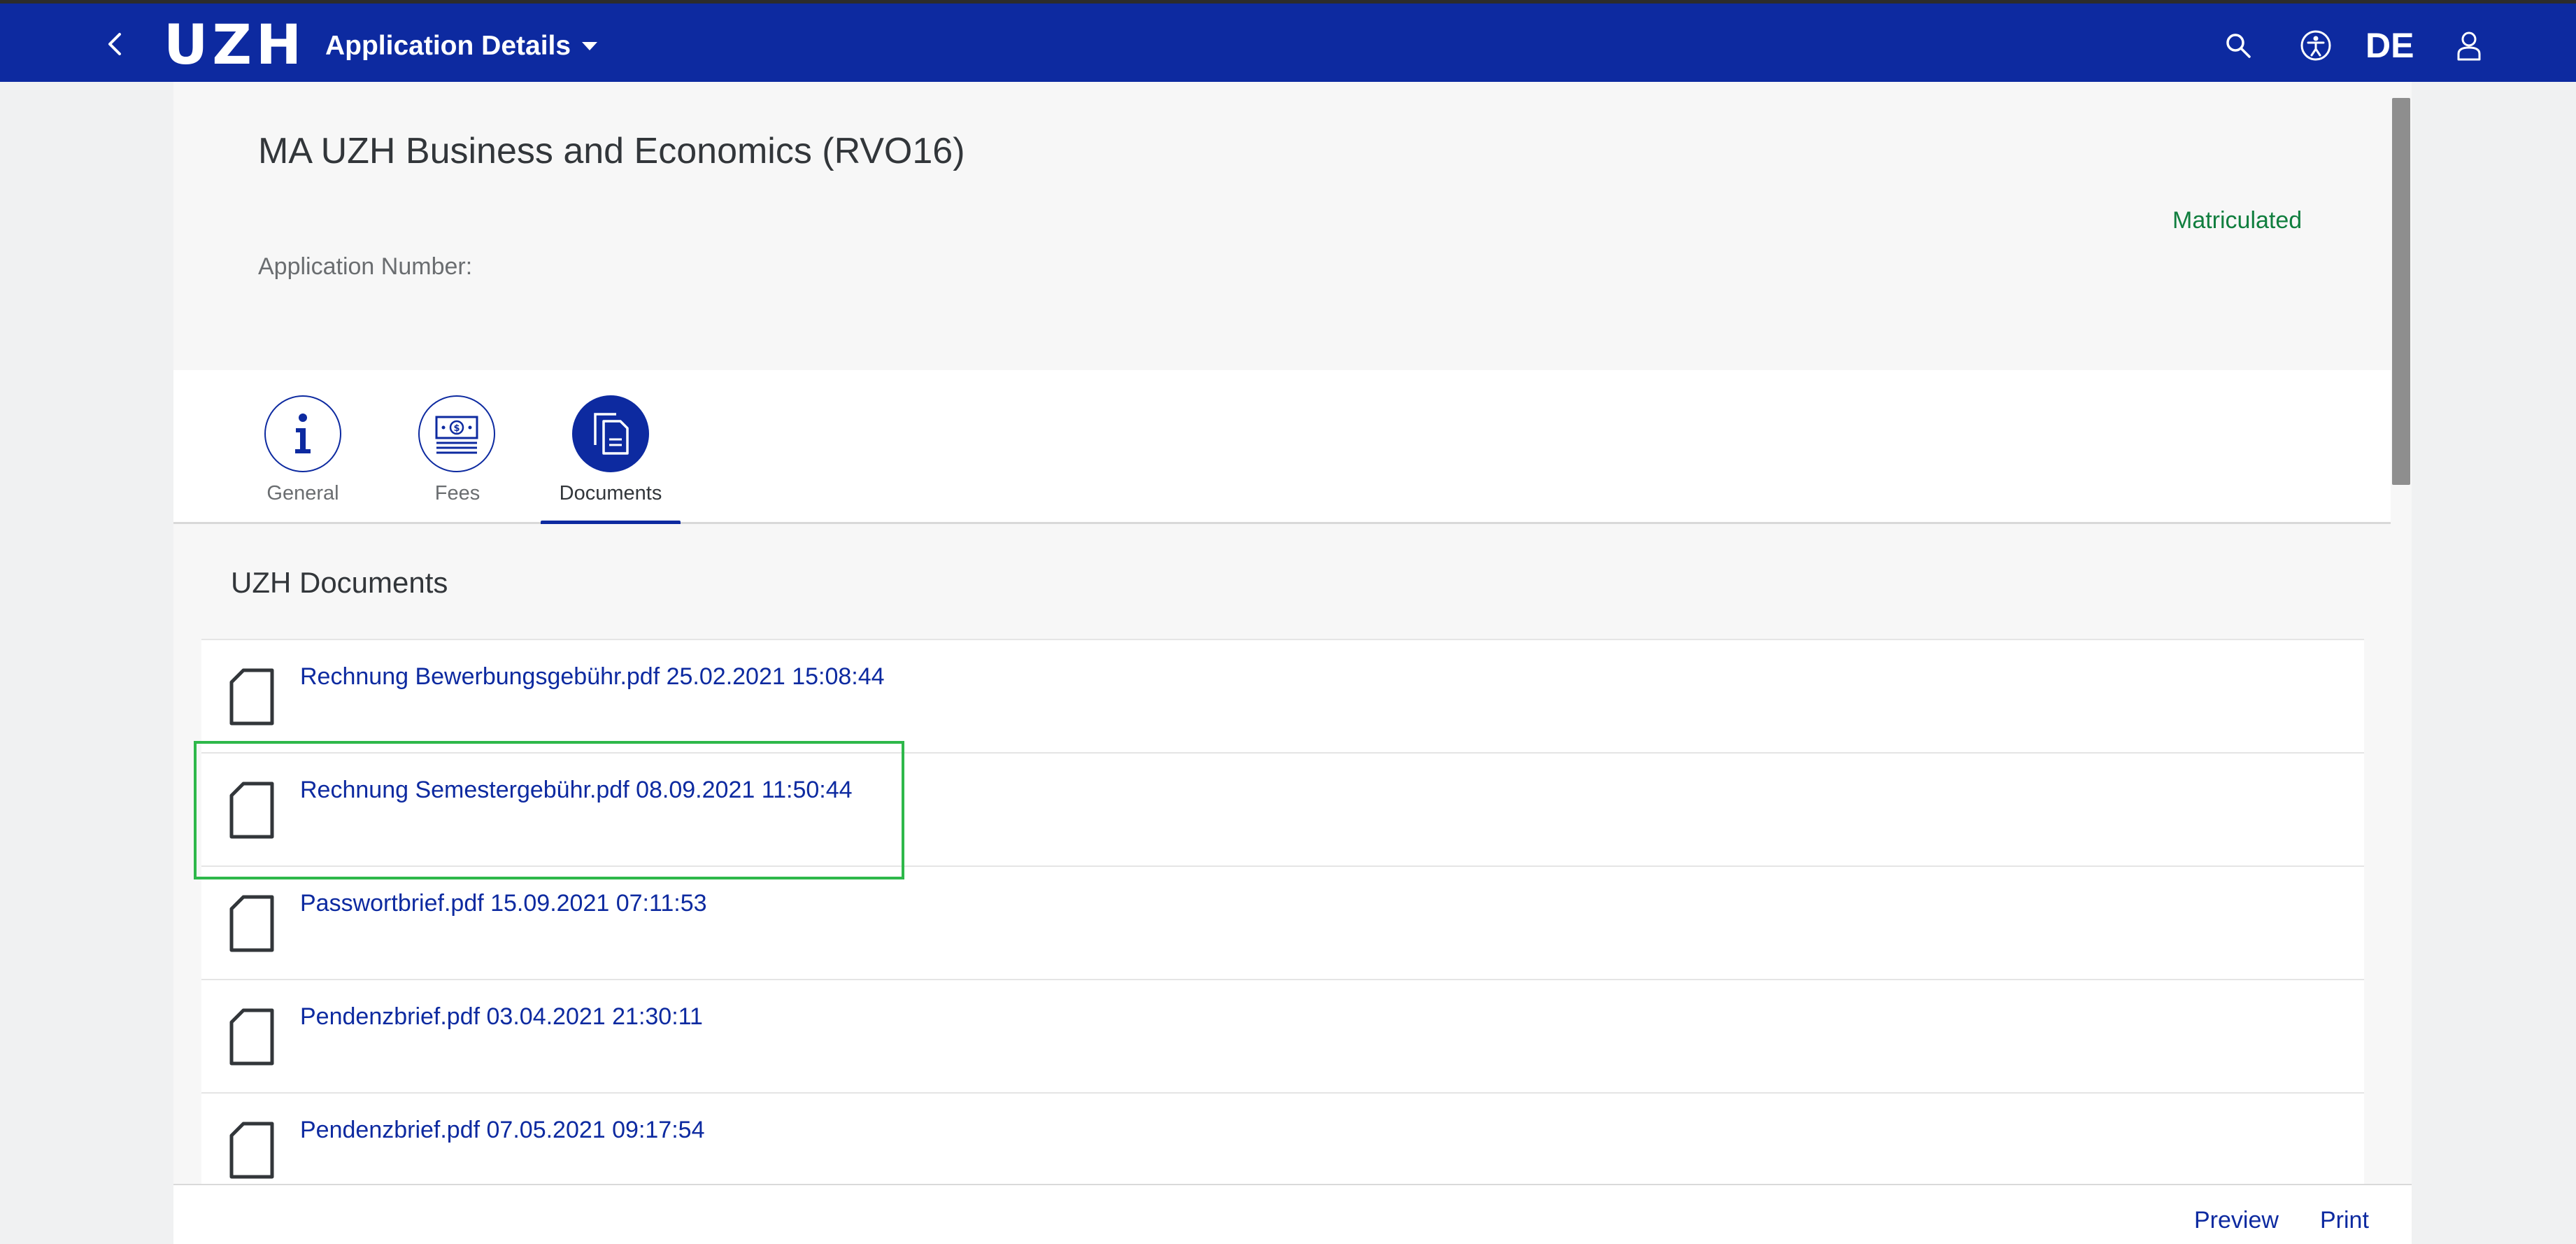 Image resolution: width=2576 pixels, height=1244 pixels. Describe the element at coordinates (549, 810) in the screenshot. I see `highlight-box` at that location.